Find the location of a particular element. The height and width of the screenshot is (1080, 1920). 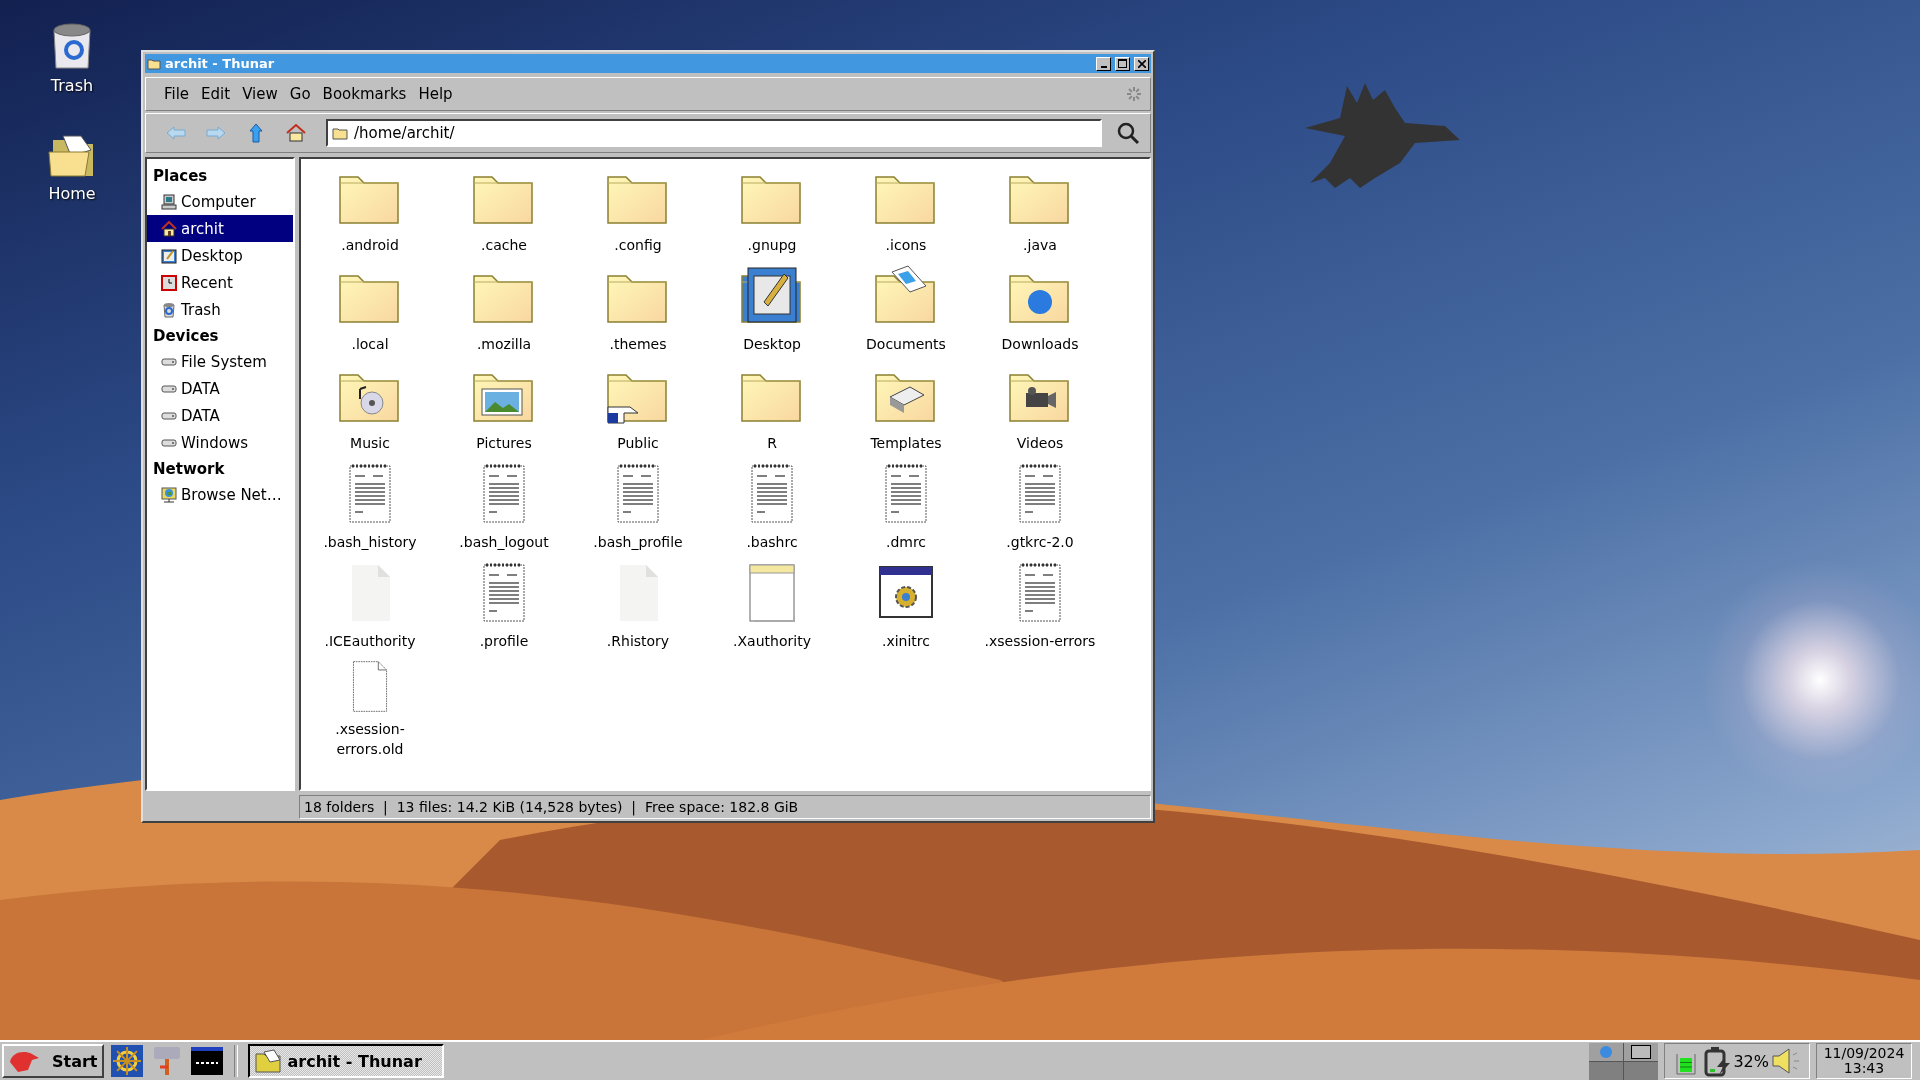

file-name: .dmrc is located at coordinates (906, 542).